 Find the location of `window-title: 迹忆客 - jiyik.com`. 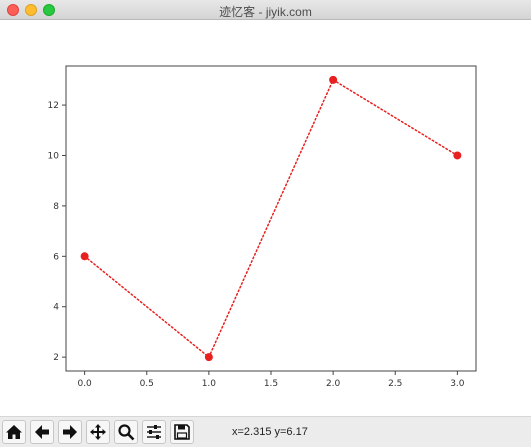

window-title: 迹忆客 - jiyik.com is located at coordinates (265, 12).